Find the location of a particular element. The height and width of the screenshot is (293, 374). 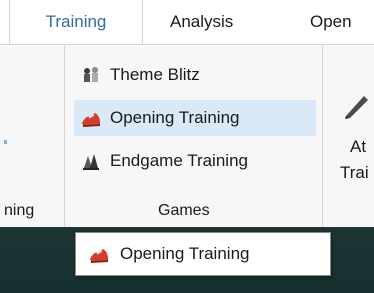

opening-training-tooltip: Opening Training is located at coordinates (203, 254).